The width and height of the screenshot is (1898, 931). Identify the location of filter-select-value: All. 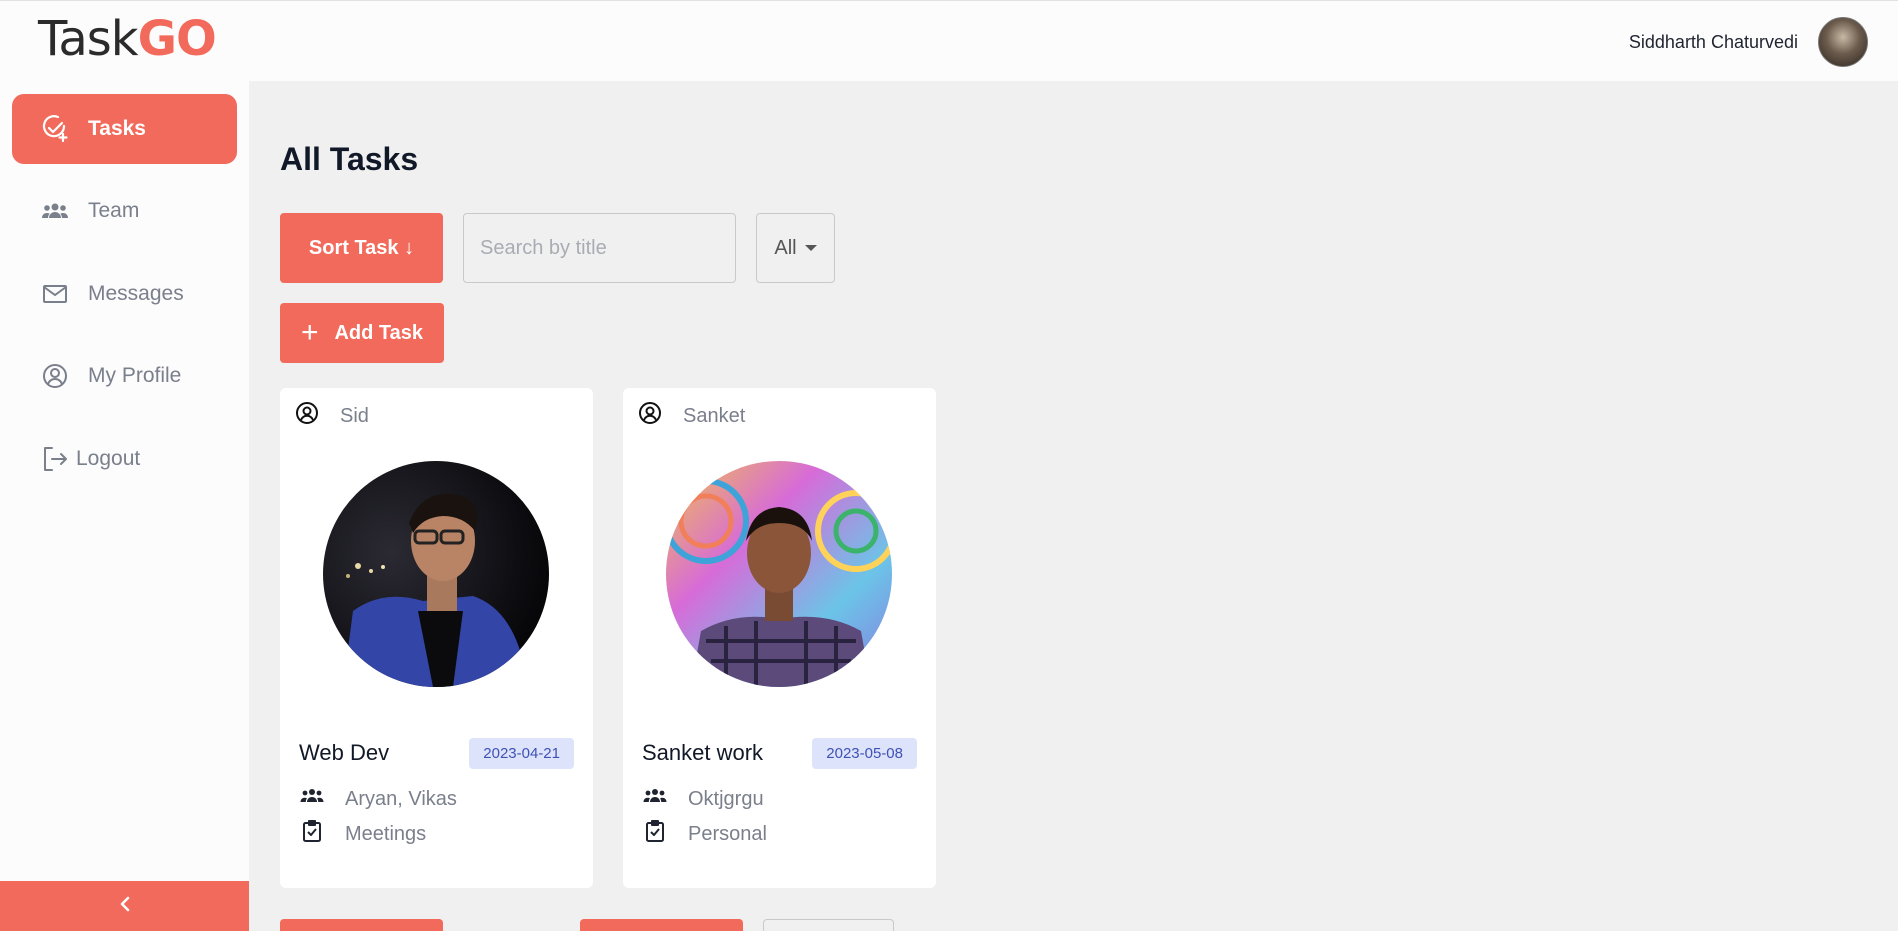
(785, 247).